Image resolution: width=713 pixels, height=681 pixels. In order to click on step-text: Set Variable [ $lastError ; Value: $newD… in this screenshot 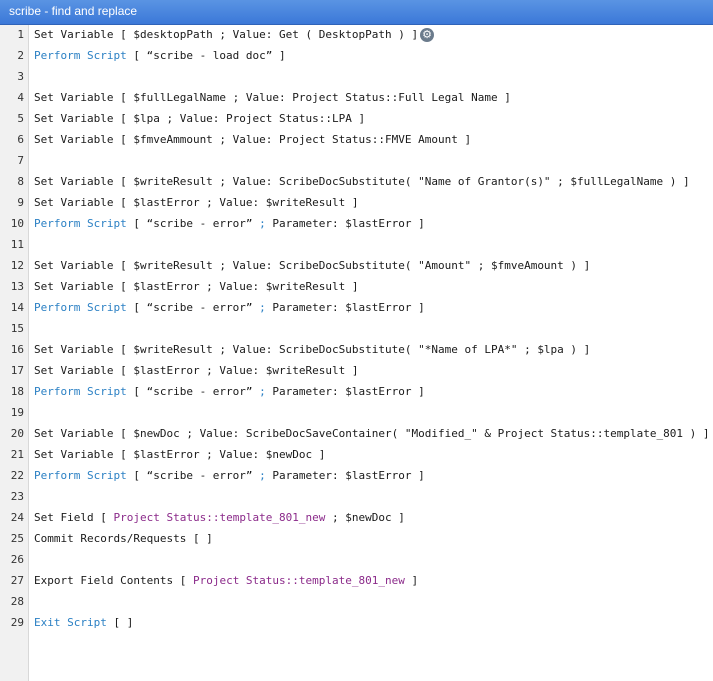, I will do `click(180, 454)`.